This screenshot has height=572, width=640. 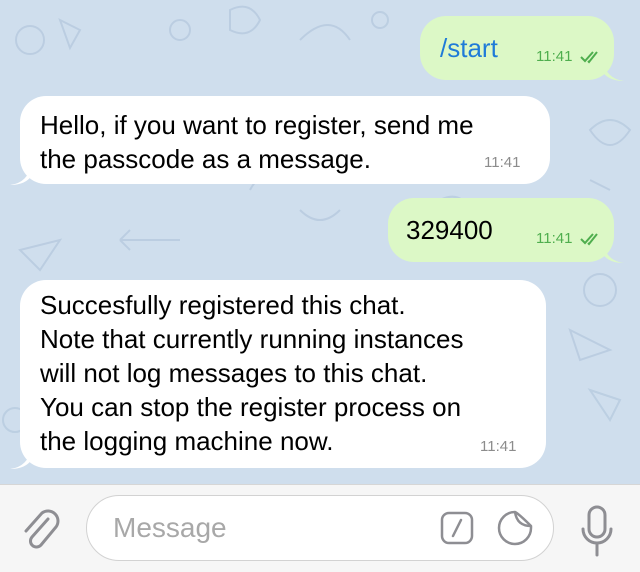 I want to click on message-text: 329400, so click(x=449, y=230).